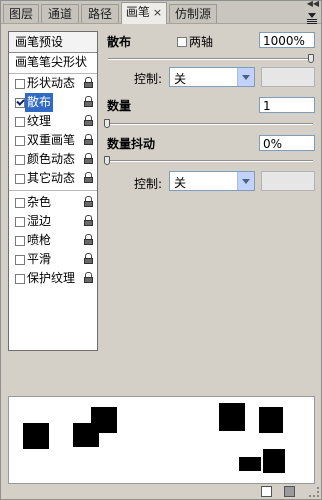 The image size is (322, 500). I want to click on panel-menu-icon, so click(312, 17).